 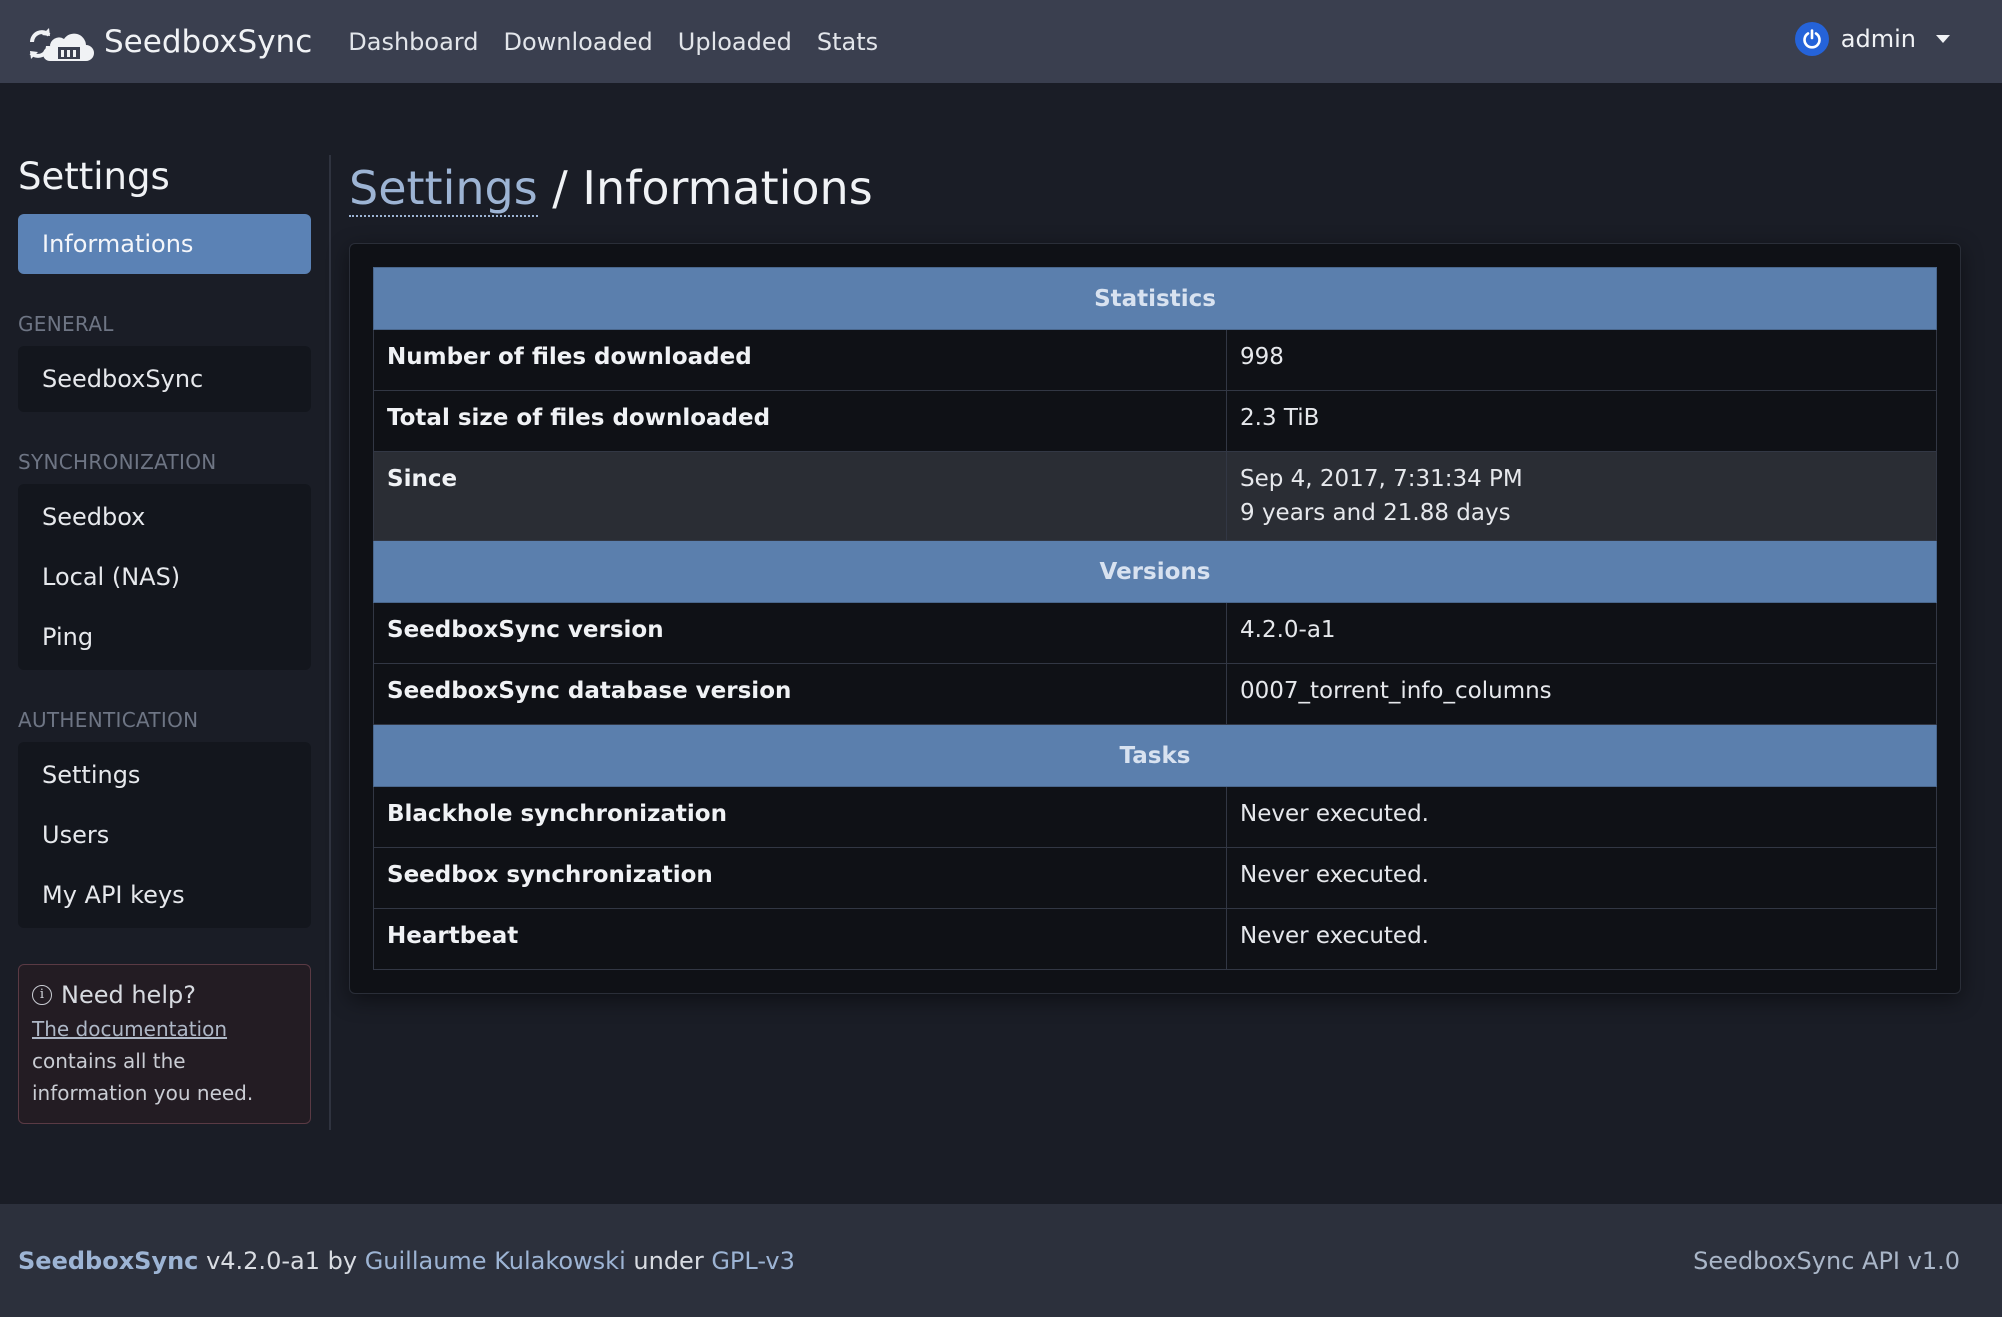 What do you see at coordinates (800, 939) in the screenshot?
I see `row-label: Heartbeat` at bounding box center [800, 939].